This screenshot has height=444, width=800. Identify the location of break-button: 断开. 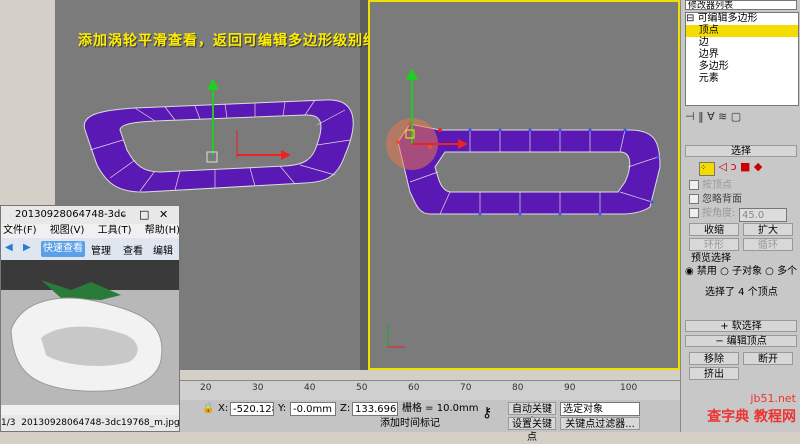
(768, 358).